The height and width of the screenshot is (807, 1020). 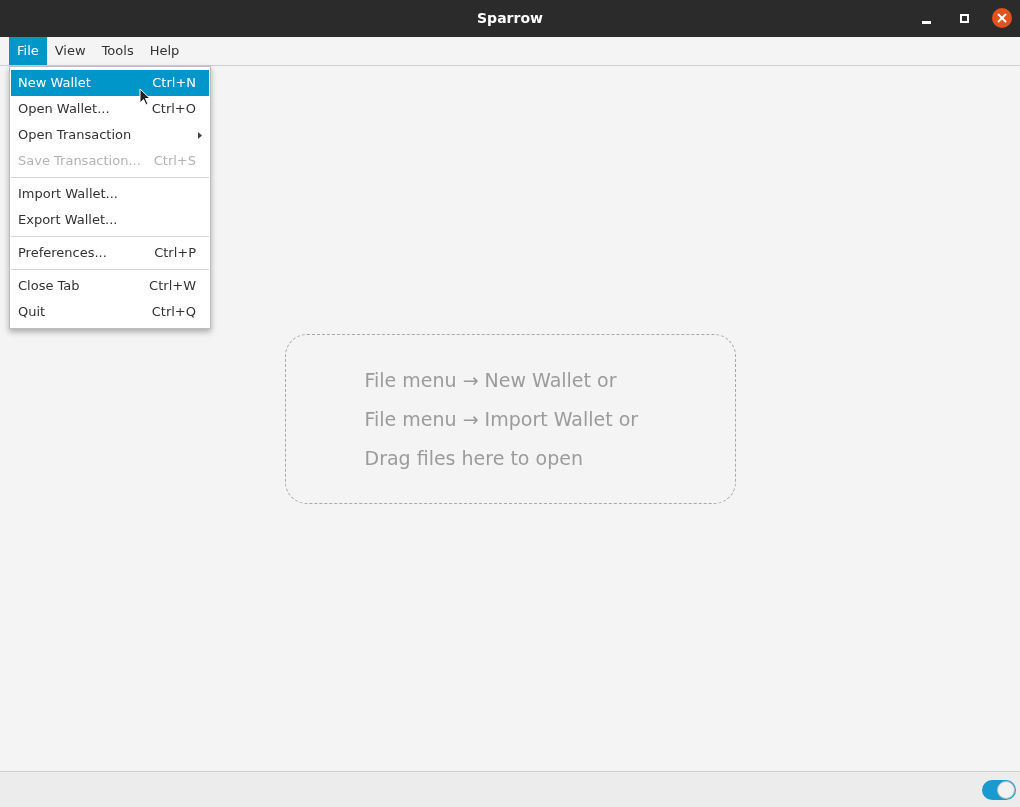 What do you see at coordinates (164, 51) in the screenshot?
I see `menu-bar-item: Help` at bounding box center [164, 51].